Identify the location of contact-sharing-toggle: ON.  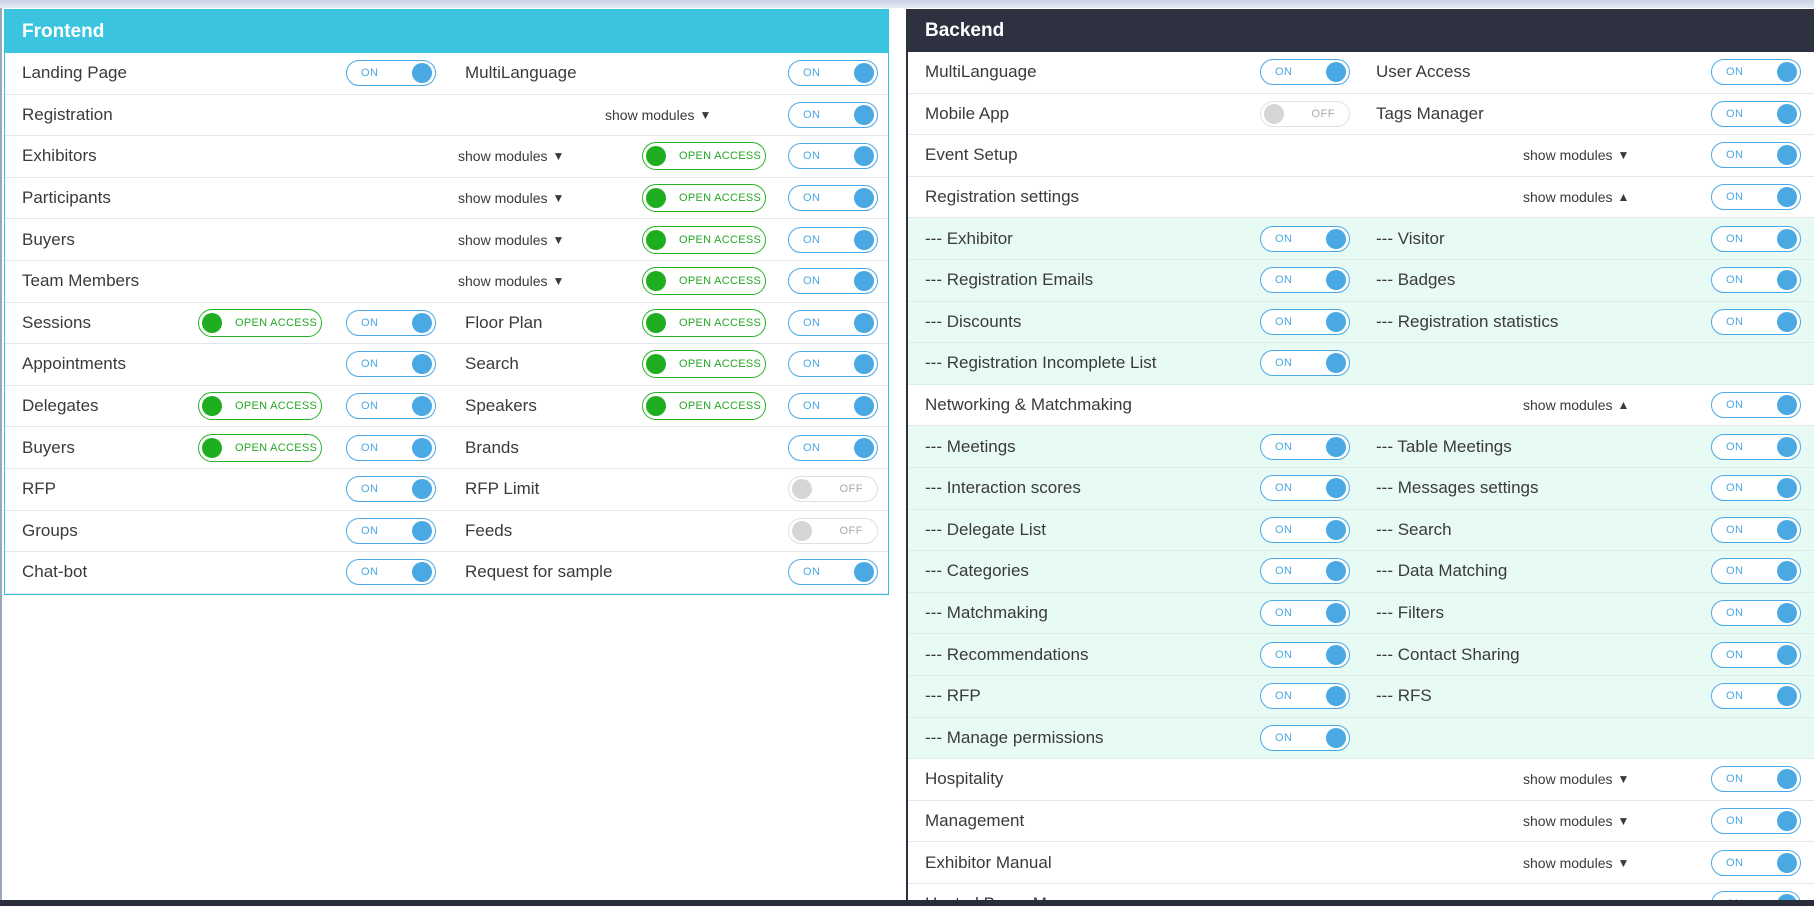
(1756, 654).